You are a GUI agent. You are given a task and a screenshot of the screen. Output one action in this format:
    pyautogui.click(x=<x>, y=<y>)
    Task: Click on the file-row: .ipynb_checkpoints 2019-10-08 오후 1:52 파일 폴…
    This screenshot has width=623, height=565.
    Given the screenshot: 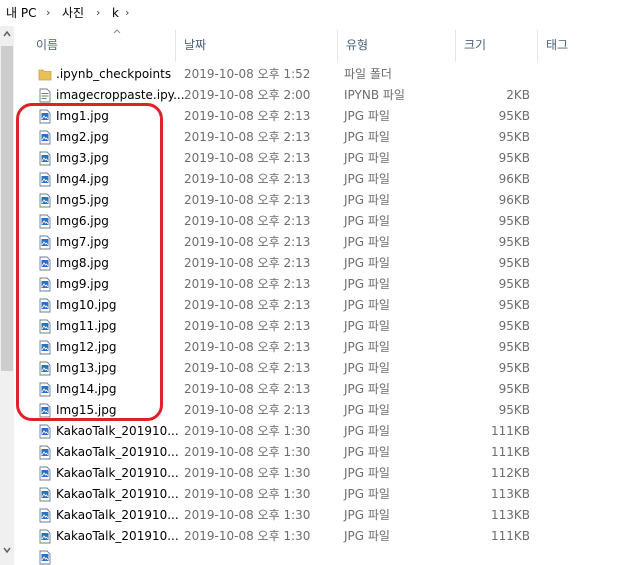 What is the action you would take?
    pyautogui.click(x=318, y=74)
    